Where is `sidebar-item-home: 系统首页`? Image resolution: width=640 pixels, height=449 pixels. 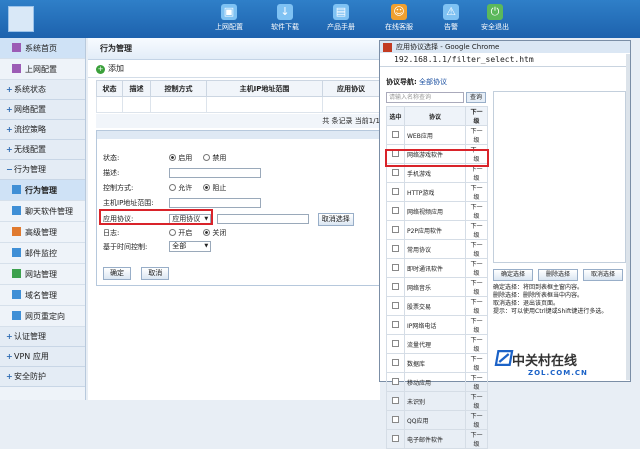
sidebar-item-home: 系统首页 is located at coordinates (42, 48).